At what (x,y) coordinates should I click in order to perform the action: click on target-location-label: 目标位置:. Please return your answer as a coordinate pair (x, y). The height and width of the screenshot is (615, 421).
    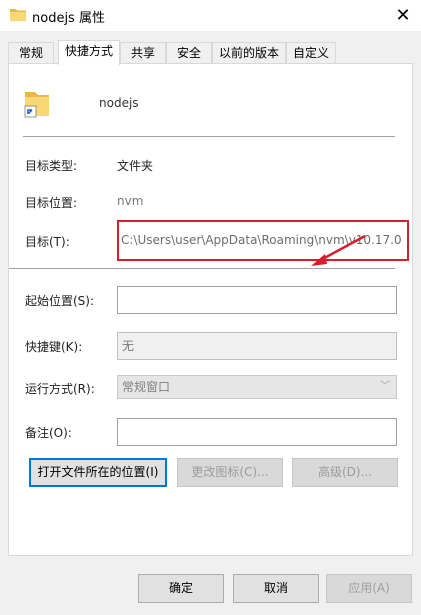
    Looking at the image, I should click on (51, 203).